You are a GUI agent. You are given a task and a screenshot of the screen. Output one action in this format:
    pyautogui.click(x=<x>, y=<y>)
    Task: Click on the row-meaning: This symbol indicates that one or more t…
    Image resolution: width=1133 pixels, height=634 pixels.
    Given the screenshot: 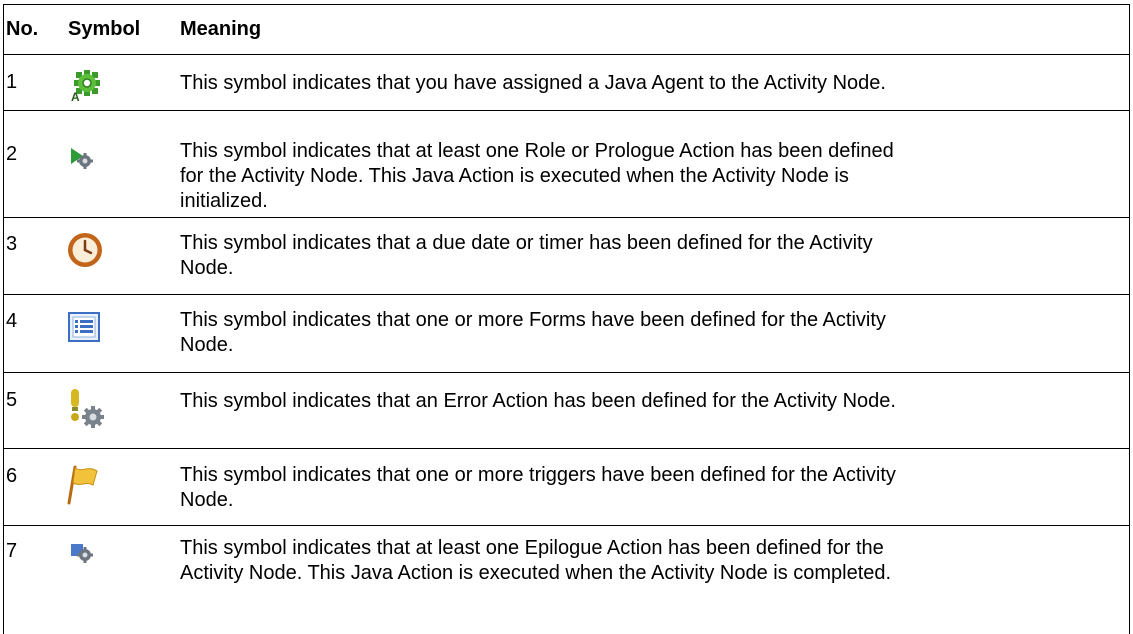 What is the action you would take?
    pyautogui.click(x=538, y=487)
    